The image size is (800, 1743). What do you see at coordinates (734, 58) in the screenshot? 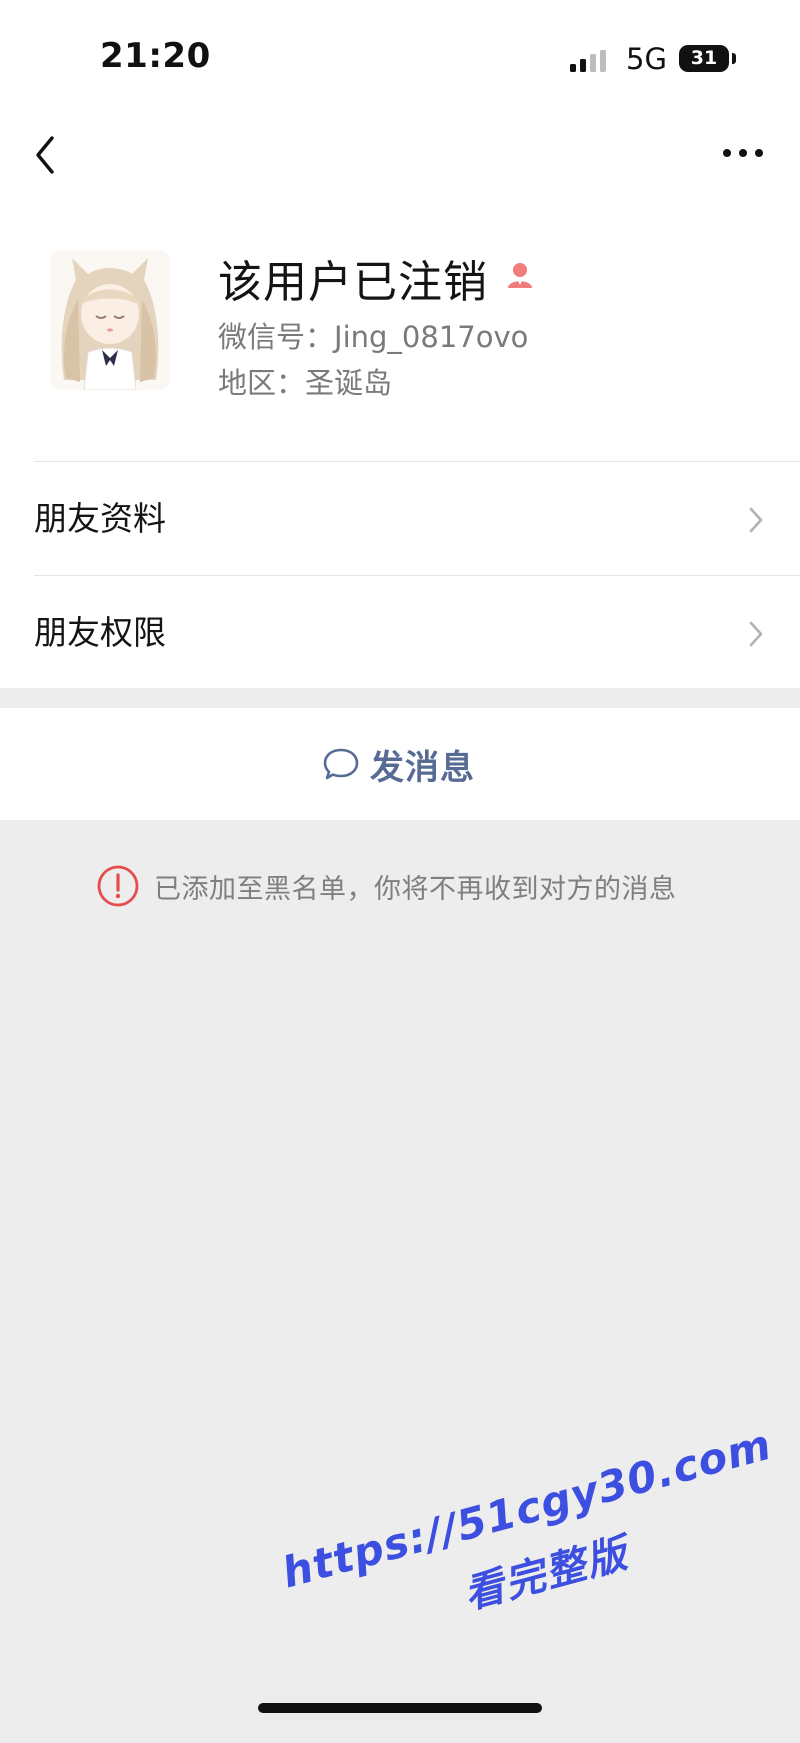
I see `battery-tip` at bounding box center [734, 58].